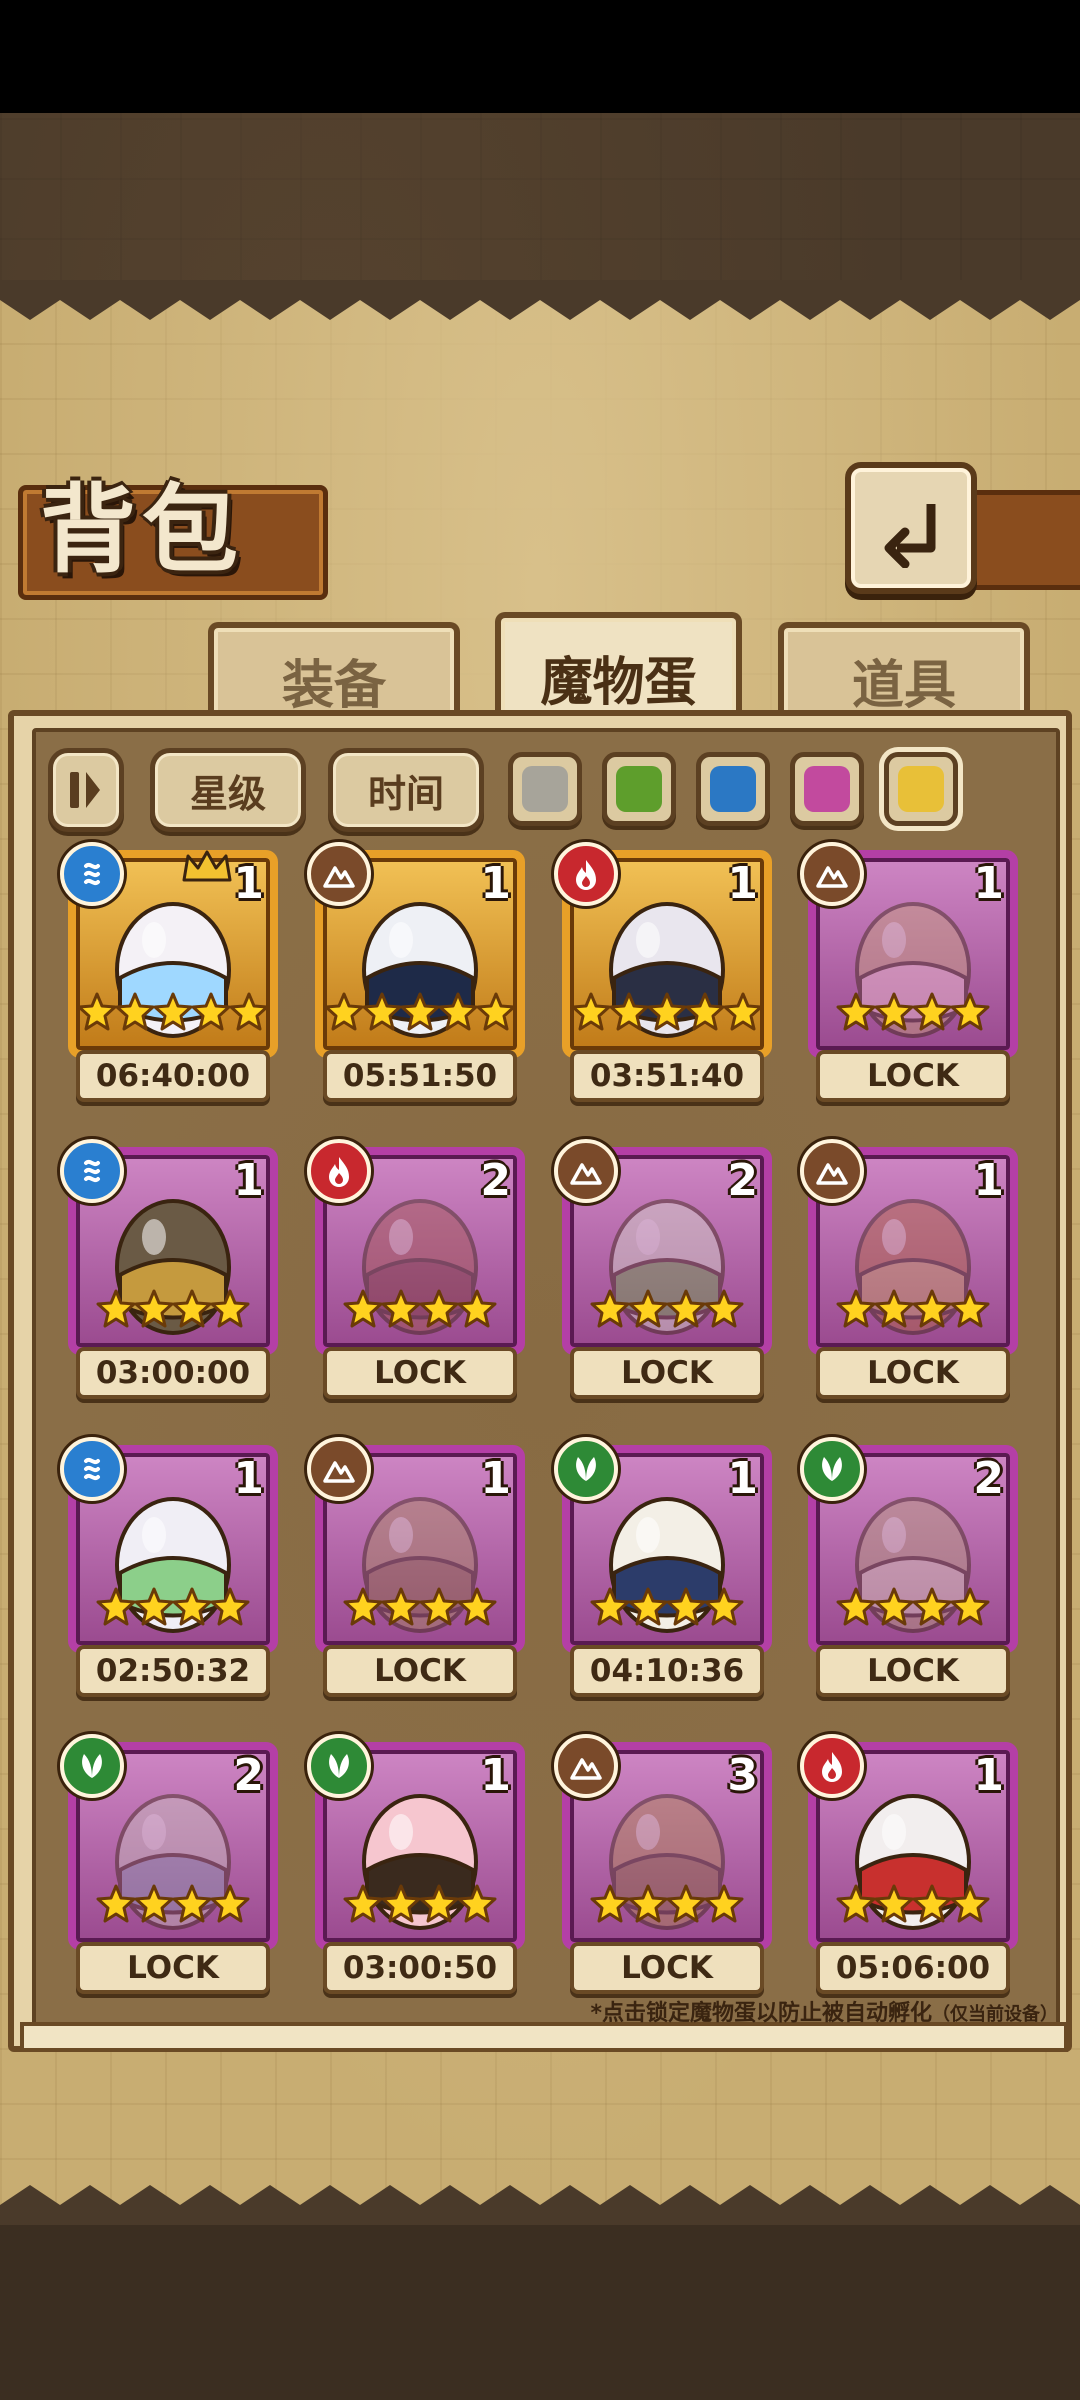 The height and width of the screenshot is (2400, 1080). Describe the element at coordinates (545, 789) in the screenshot. I see `filter-gray` at that location.